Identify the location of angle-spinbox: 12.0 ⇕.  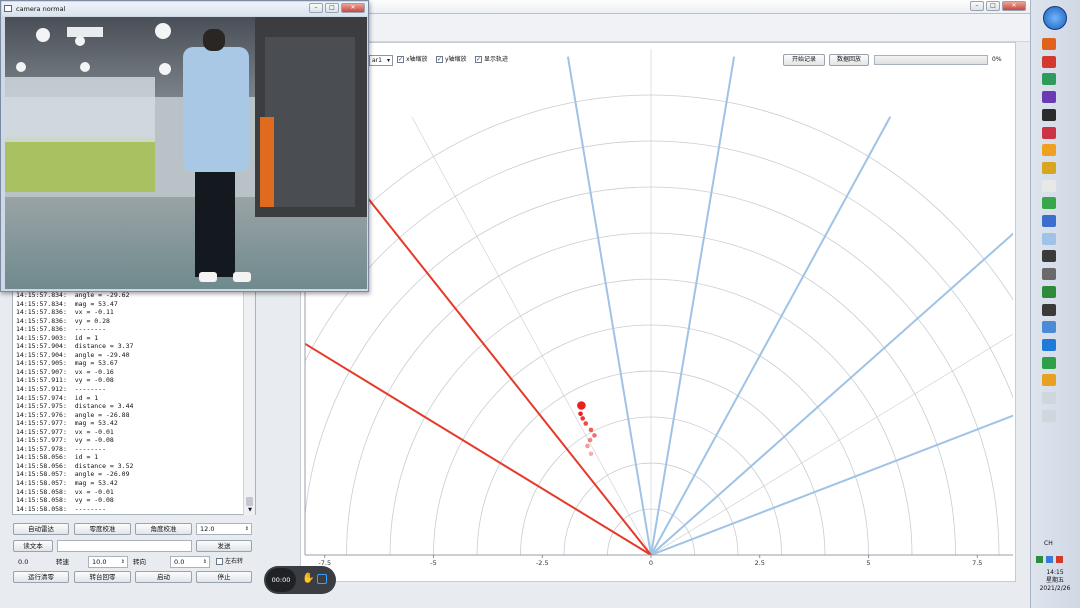
(224, 529).